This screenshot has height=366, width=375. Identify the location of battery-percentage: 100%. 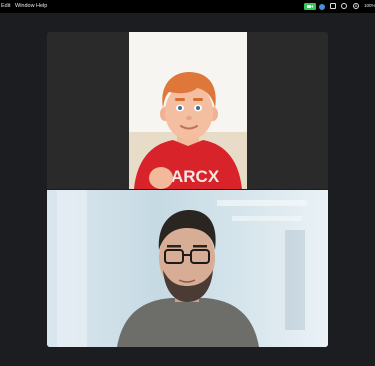
(369, 6).